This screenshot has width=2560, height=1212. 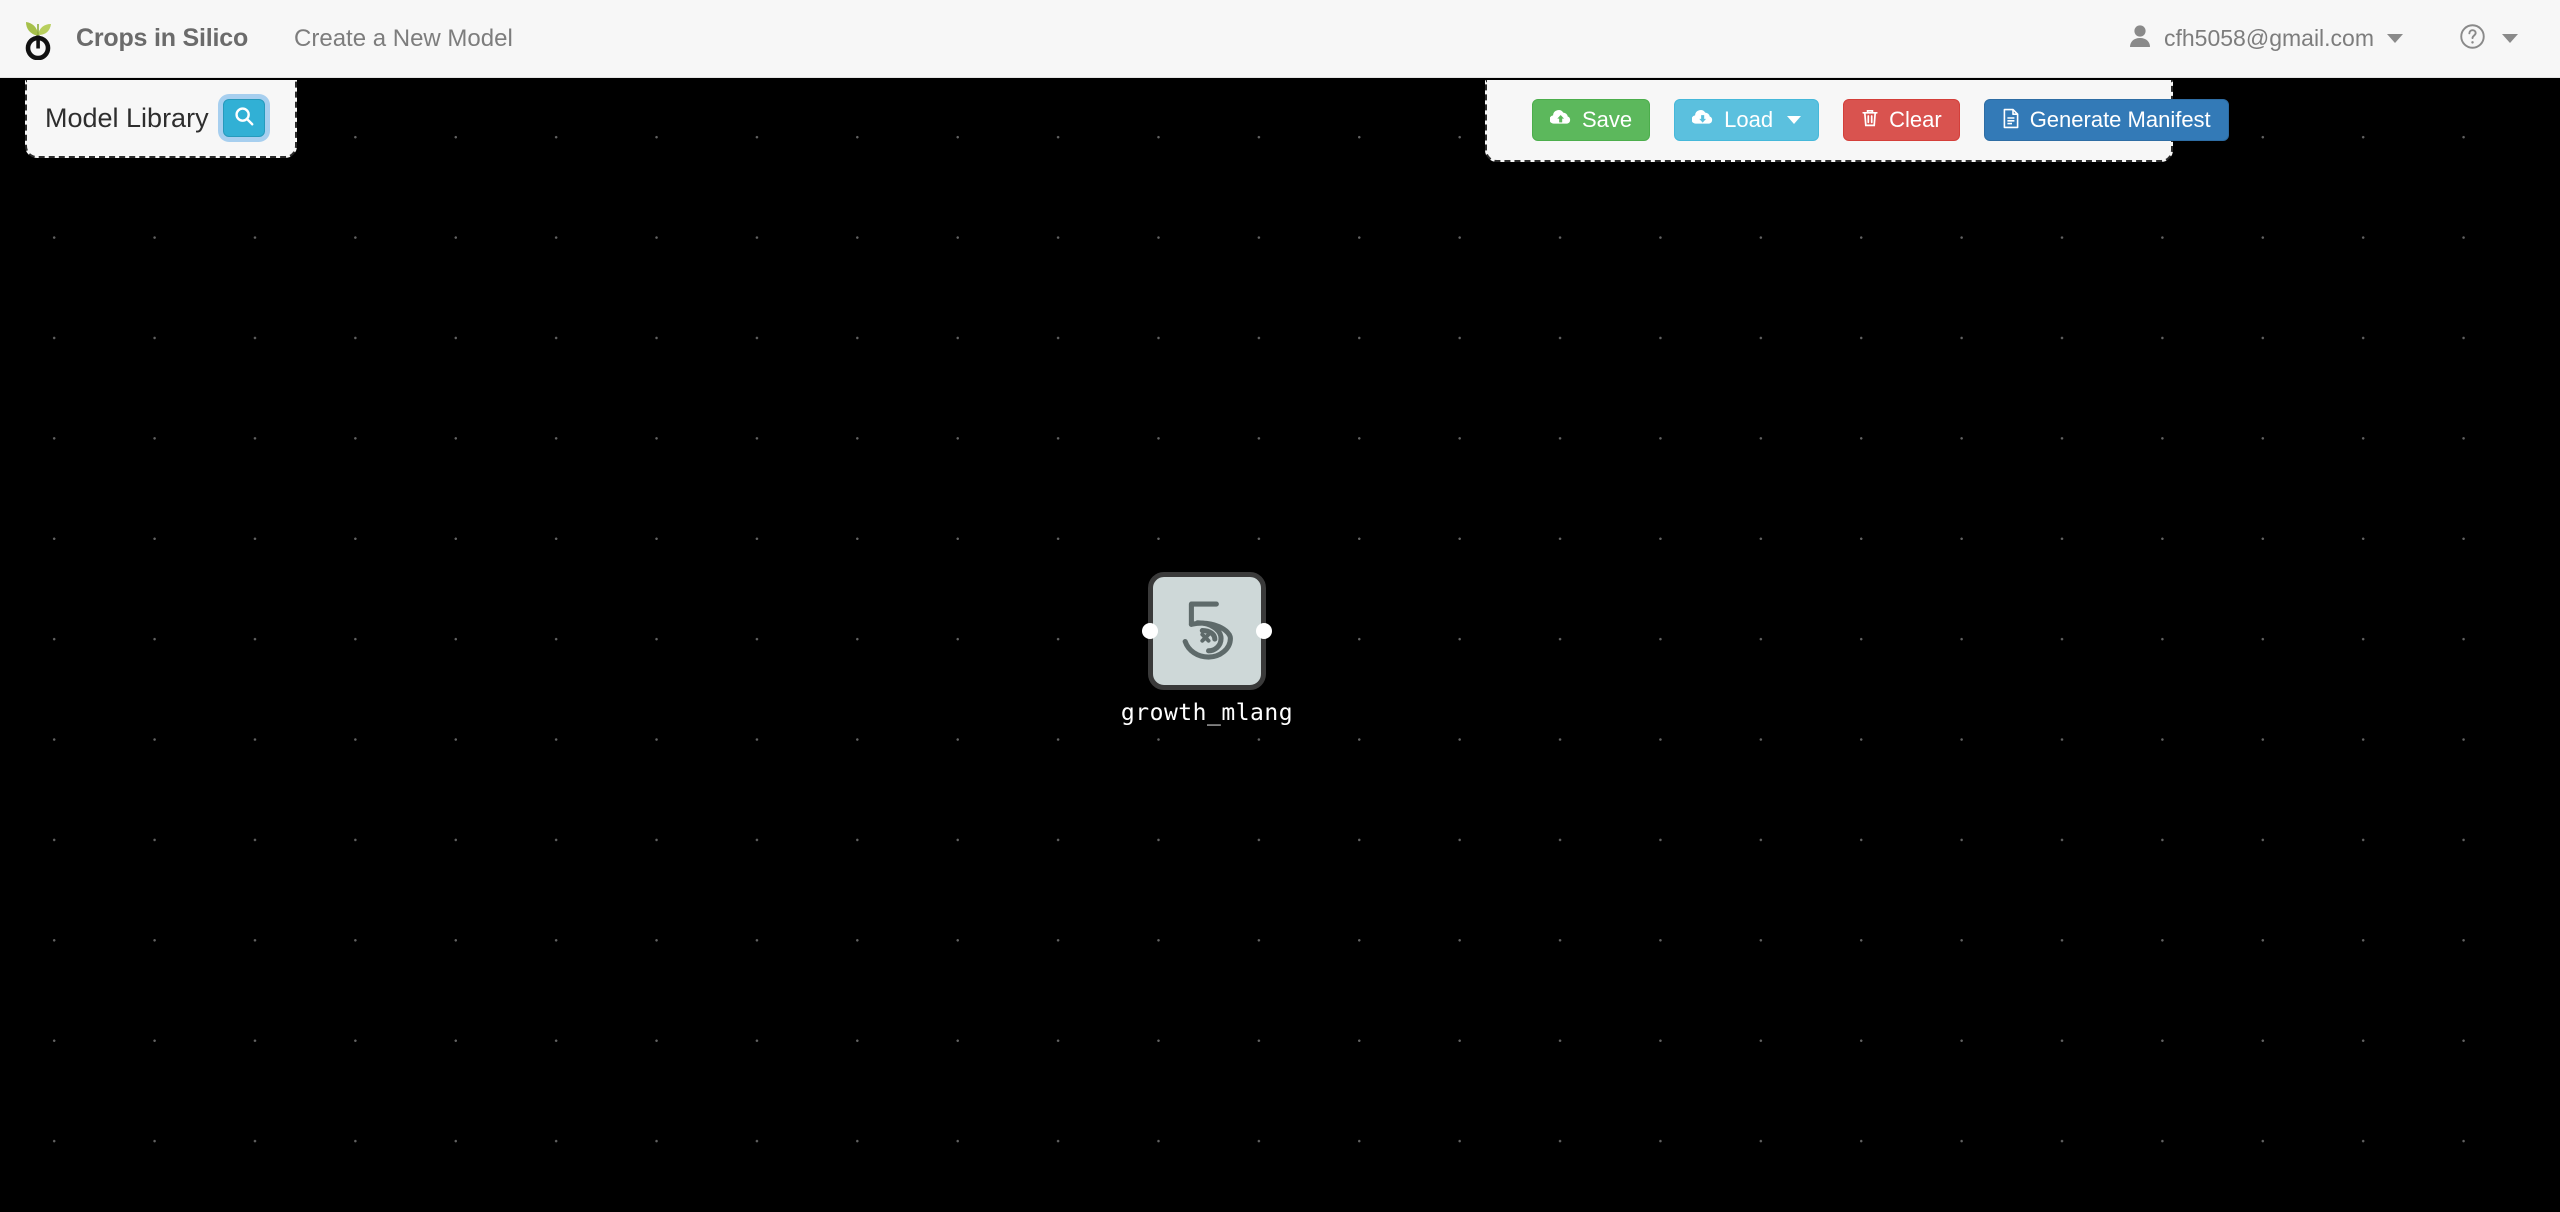 I want to click on load-button: Load, so click(x=1747, y=120).